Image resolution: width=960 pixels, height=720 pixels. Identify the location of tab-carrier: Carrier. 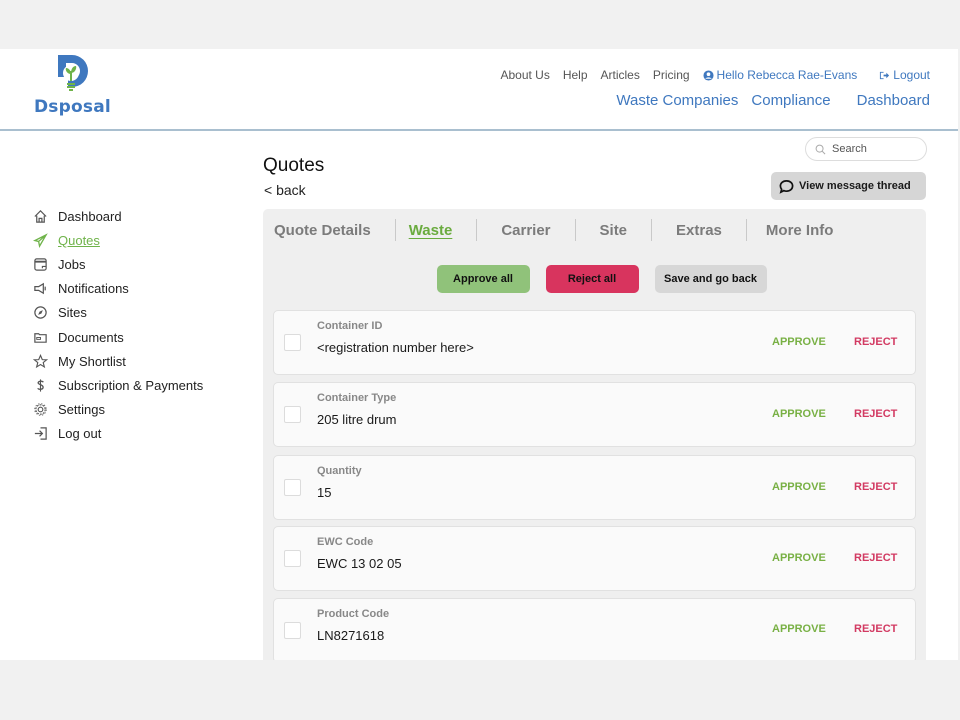
(520, 230).